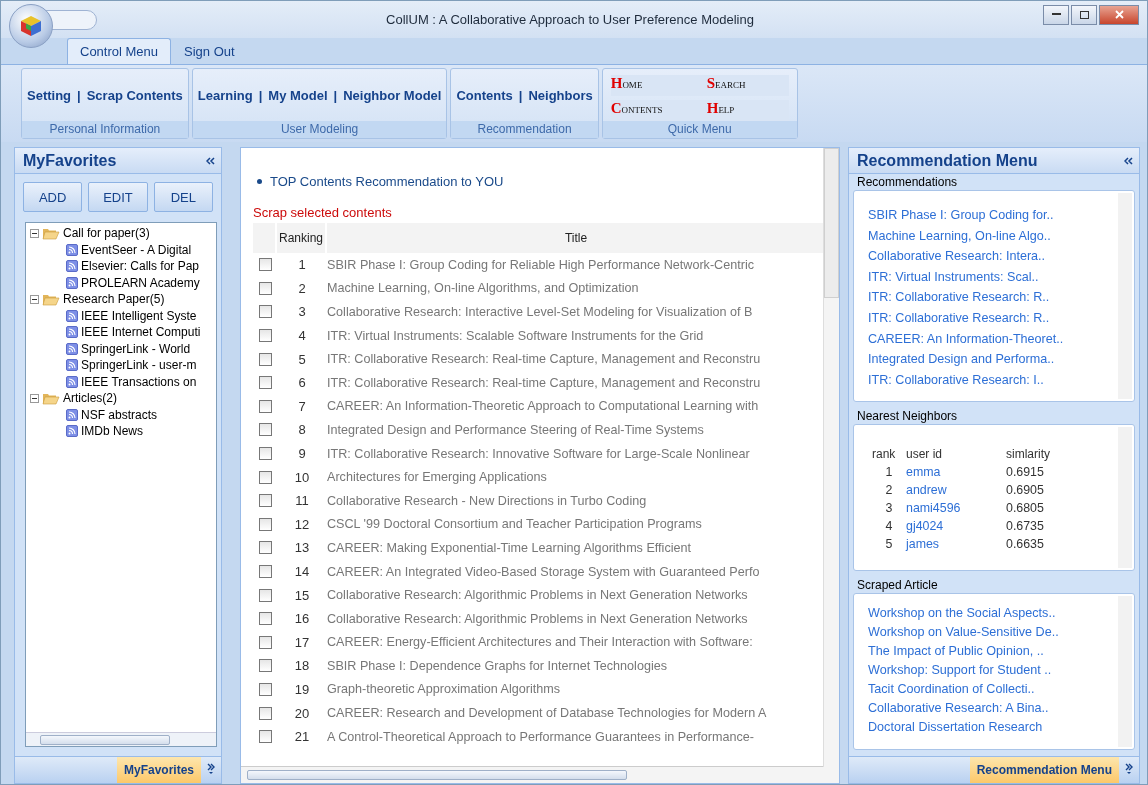  What do you see at coordinates (302, 571) in the screenshot?
I see `rank-cell: 14` at bounding box center [302, 571].